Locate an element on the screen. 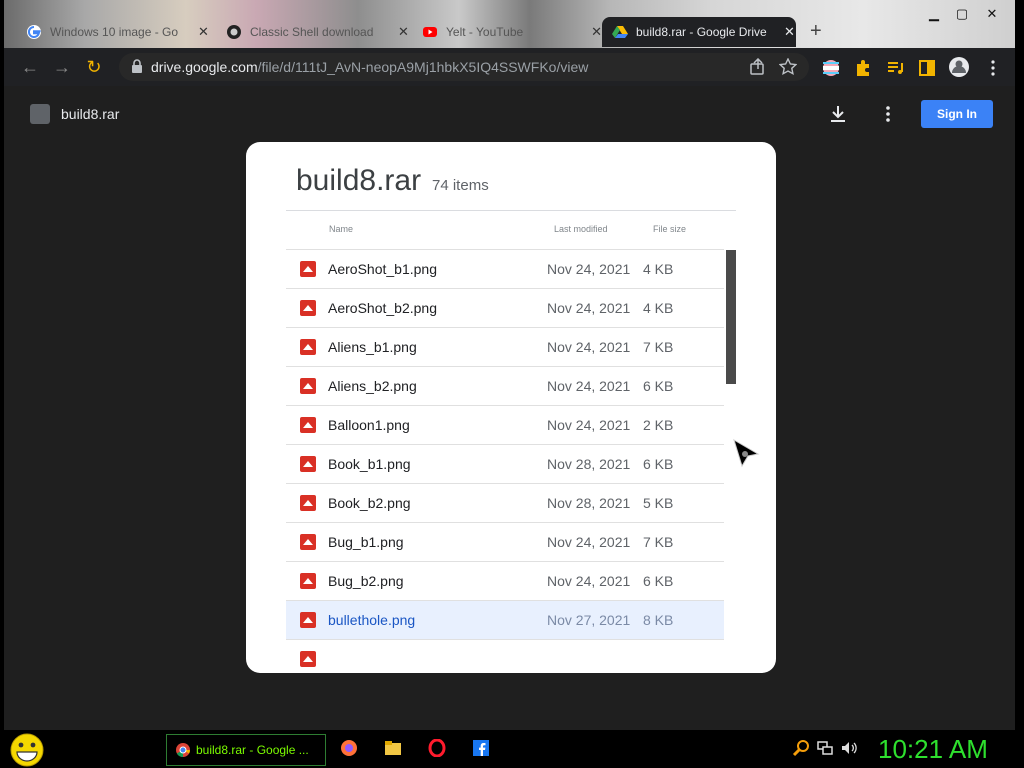 Image resolution: width=1024 pixels, height=768 pixels. file-row: Bug_b1.png Nov 24, 2021 7 KB is located at coordinates (505, 541).